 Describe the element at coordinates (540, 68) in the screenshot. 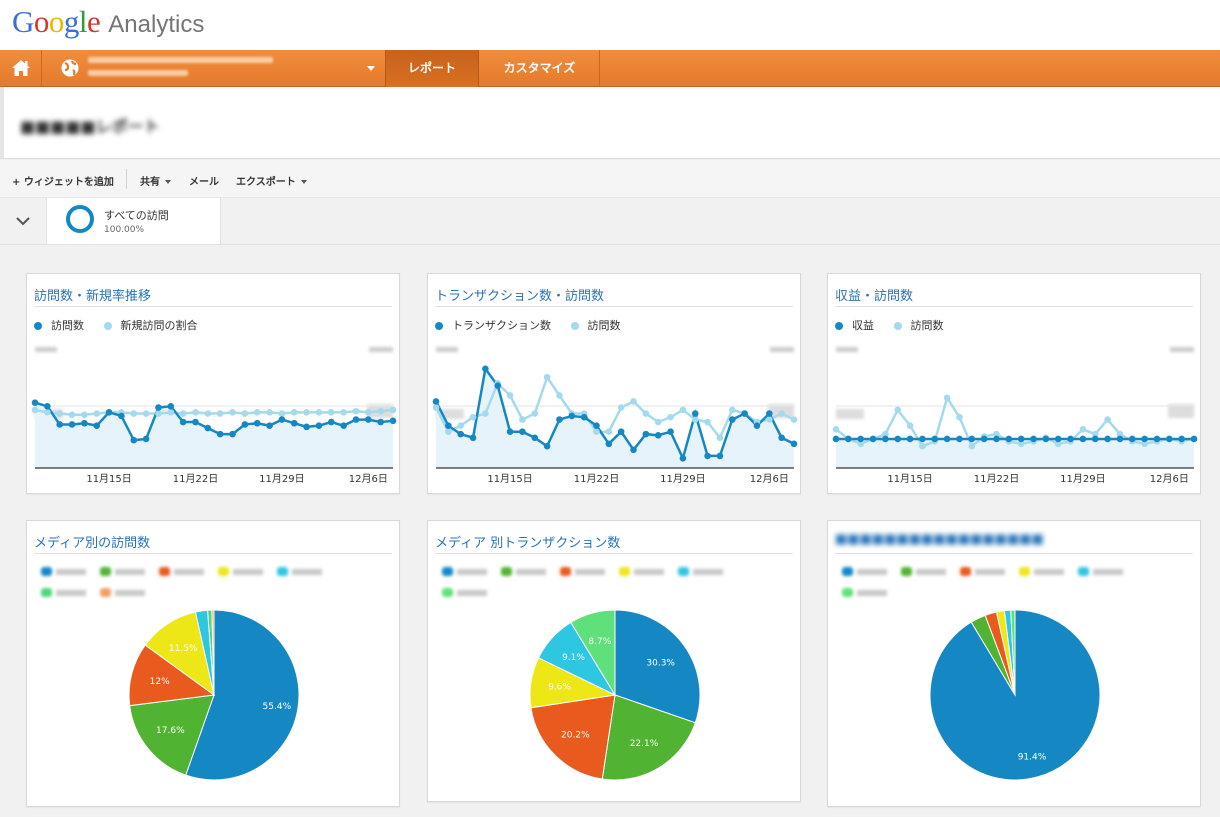

I see `tab-customize: カスタマイズ` at that location.